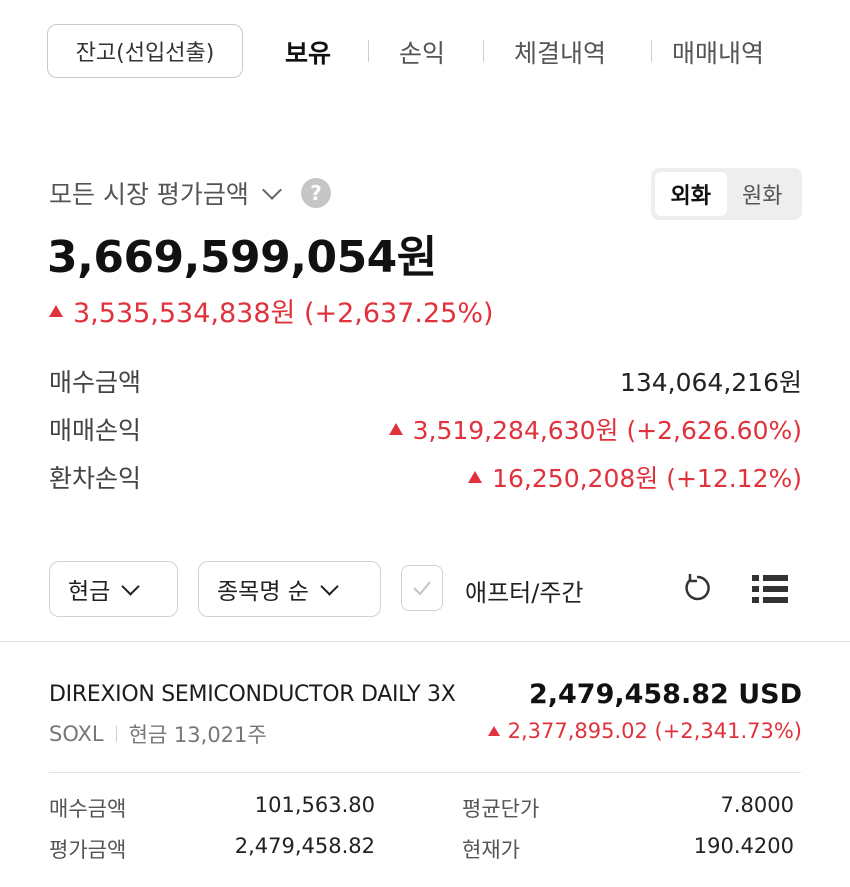 The height and width of the screenshot is (887, 850). Describe the element at coordinates (197, 735) in the screenshot. I see `holding-position: 현금 13,021주` at that location.